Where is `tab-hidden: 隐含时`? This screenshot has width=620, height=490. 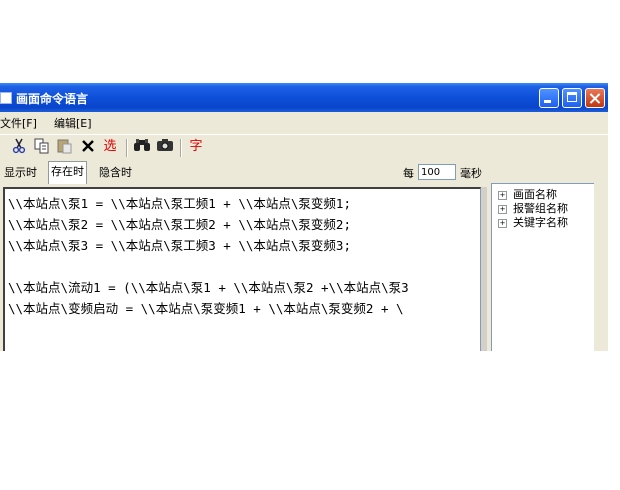
tab-hidden: 隐含时 is located at coordinates (115, 173).